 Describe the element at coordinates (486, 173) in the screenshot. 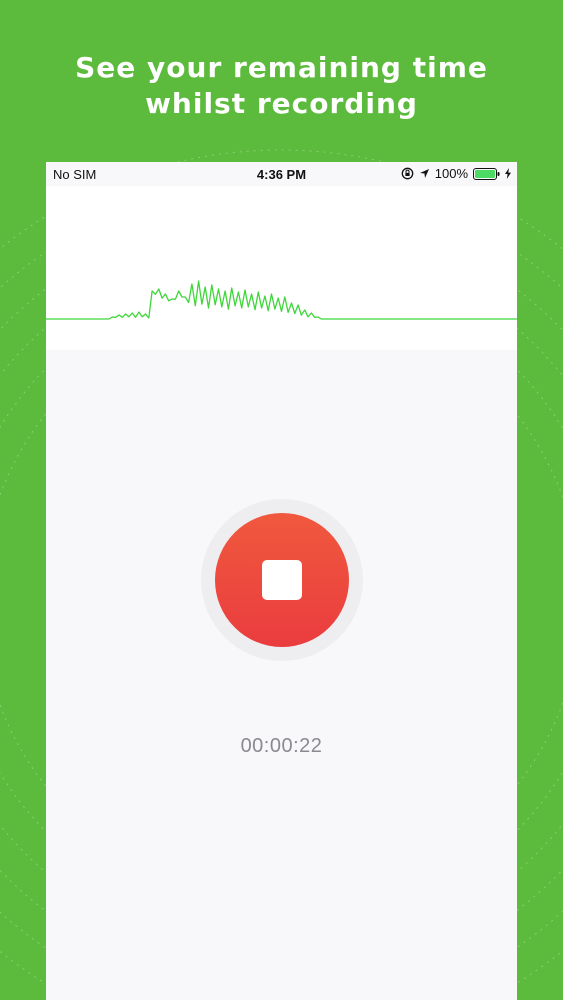

I see `battery-icon` at that location.